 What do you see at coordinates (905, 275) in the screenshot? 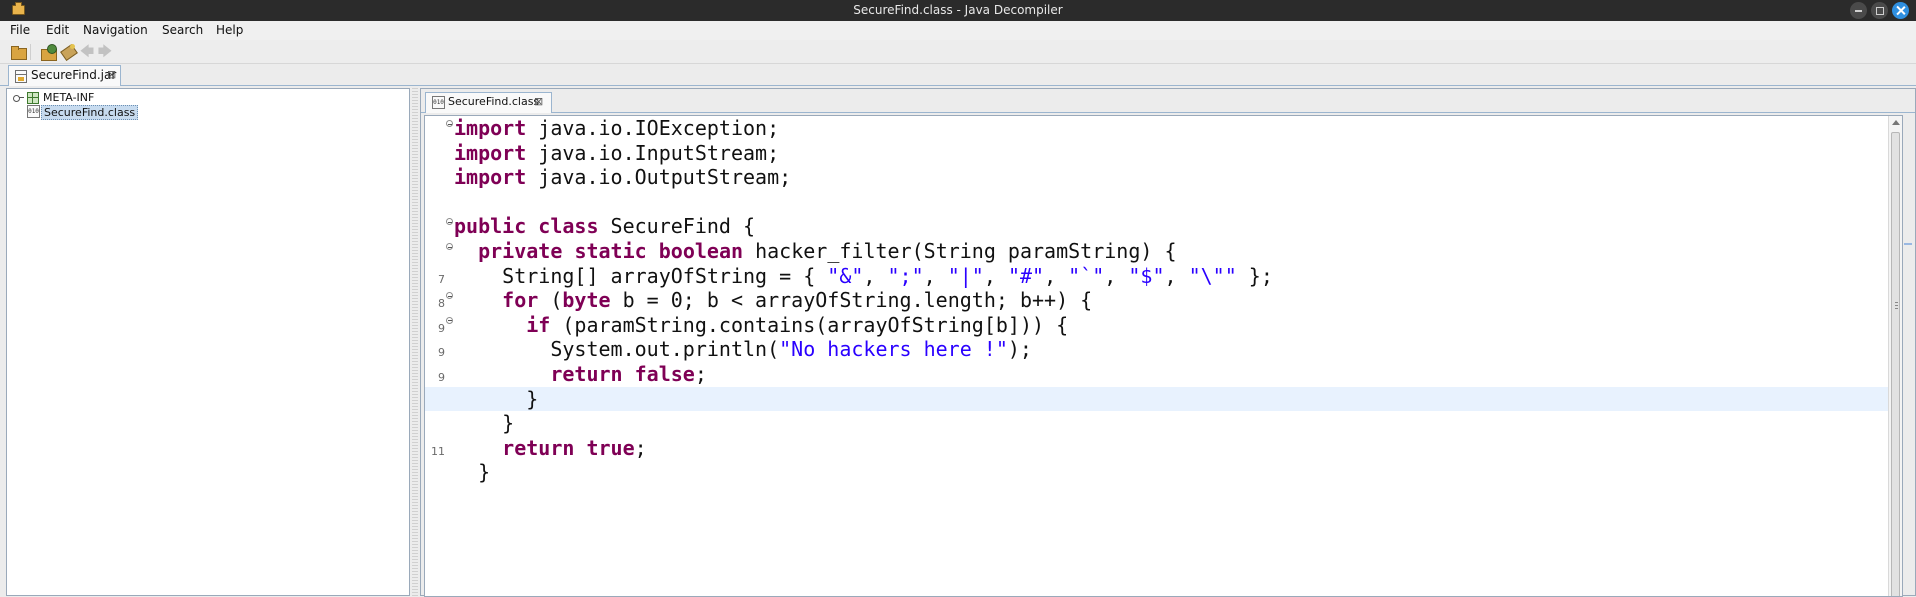
I see `string-token: ";"` at bounding box center [905, 275].